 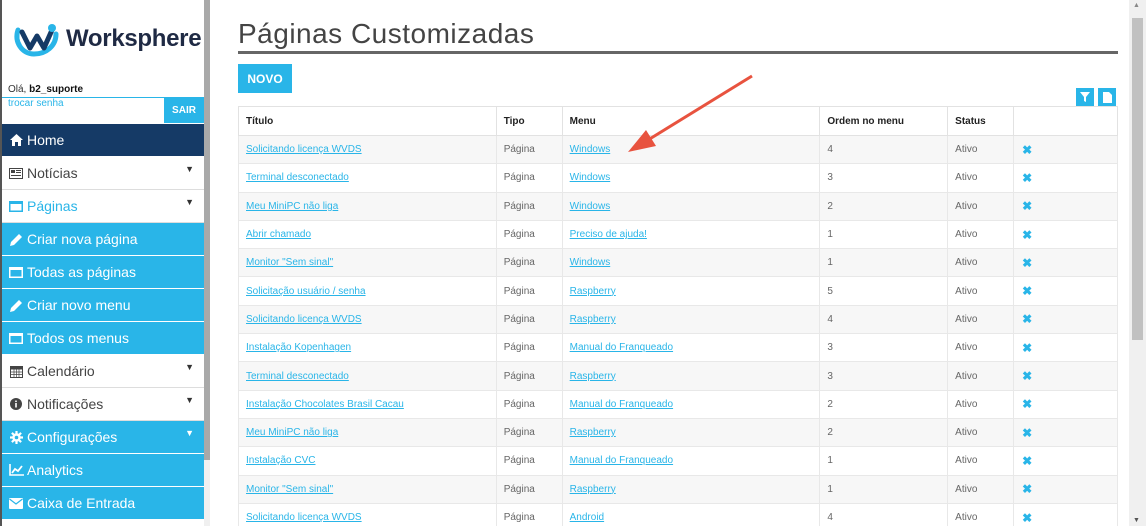 What do you see at coordinates (265, 78) in the screenshot?
I see `new-page-button: NOVO` at bounding box center [265, 78].